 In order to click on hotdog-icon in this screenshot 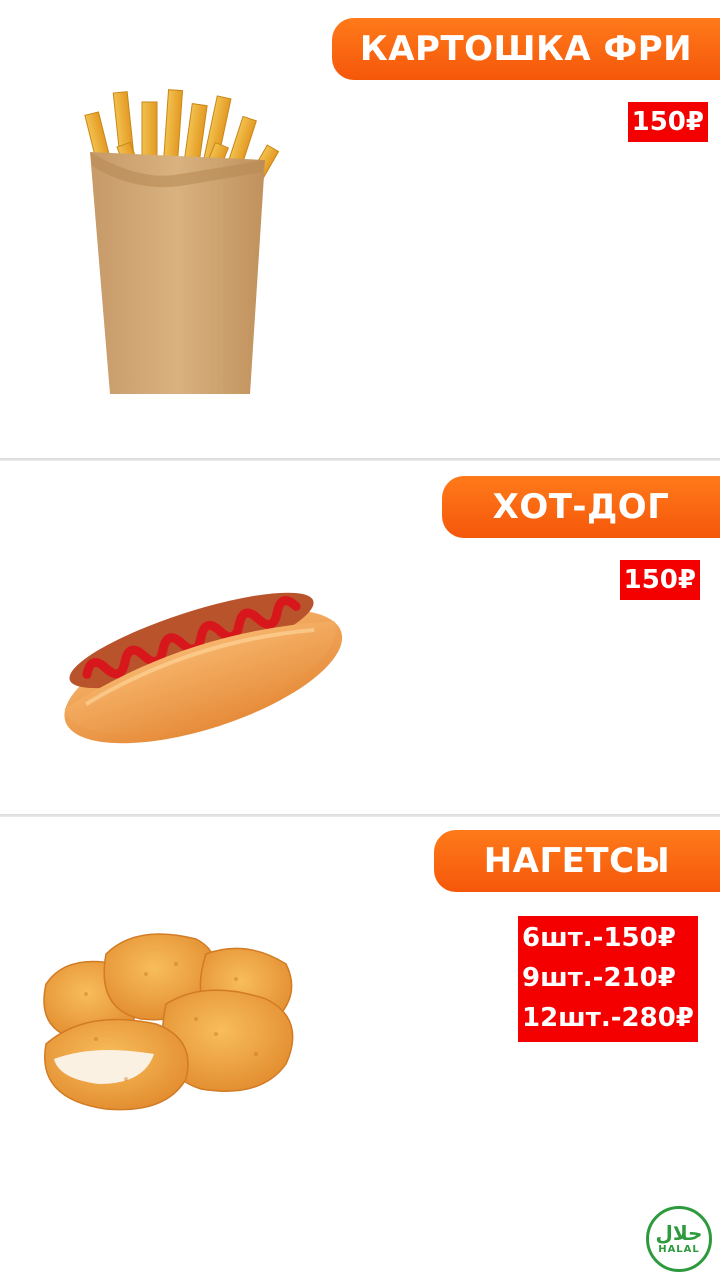, I will do `click(203, 668)`.